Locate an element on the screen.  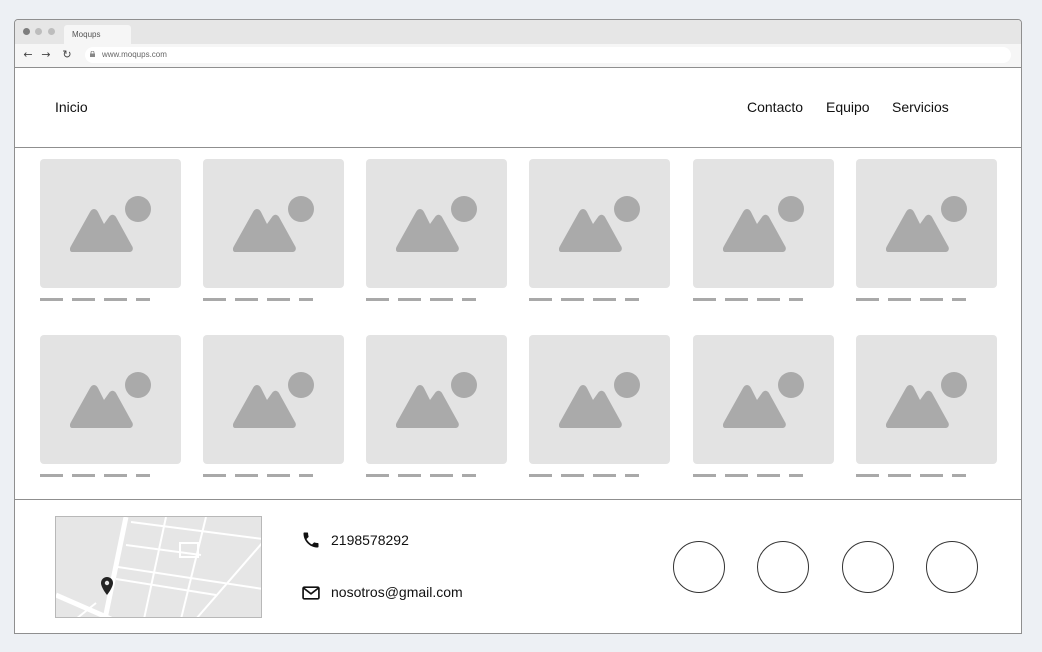
phone-number: 2198578292 is located at coordinates (370, 540).